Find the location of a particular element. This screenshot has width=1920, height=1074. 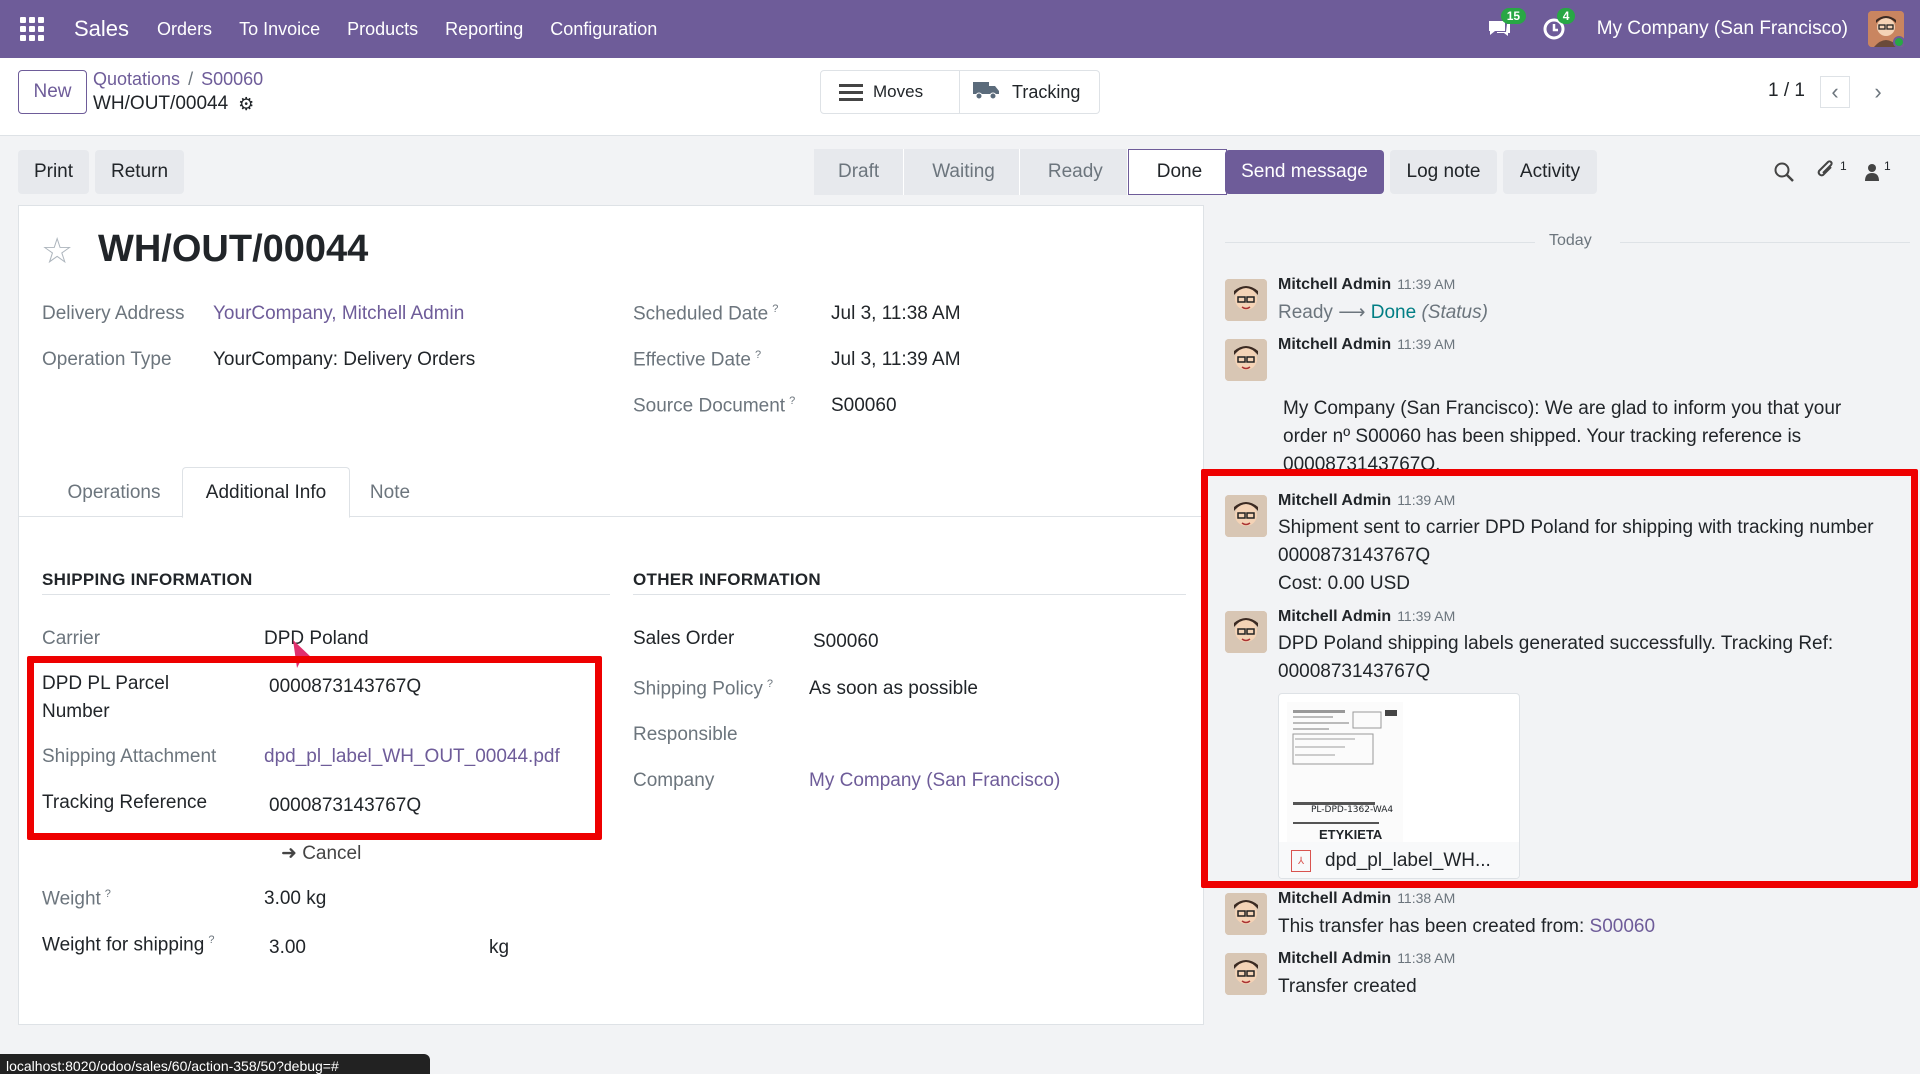

menu-configuration: Configuration is located at coordinates (603, 29).